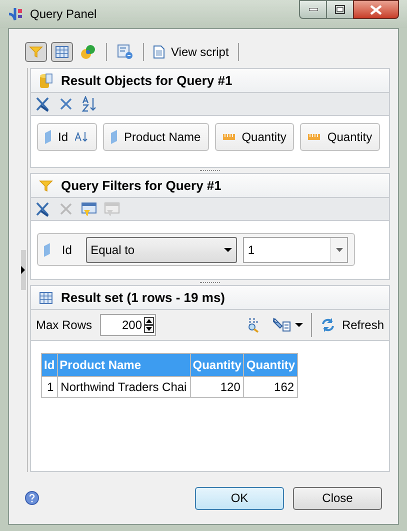  What do you see at coordinates (295, 249) in the screenshot?
I see `value-combo: 1` at bounding box center [295, 249].